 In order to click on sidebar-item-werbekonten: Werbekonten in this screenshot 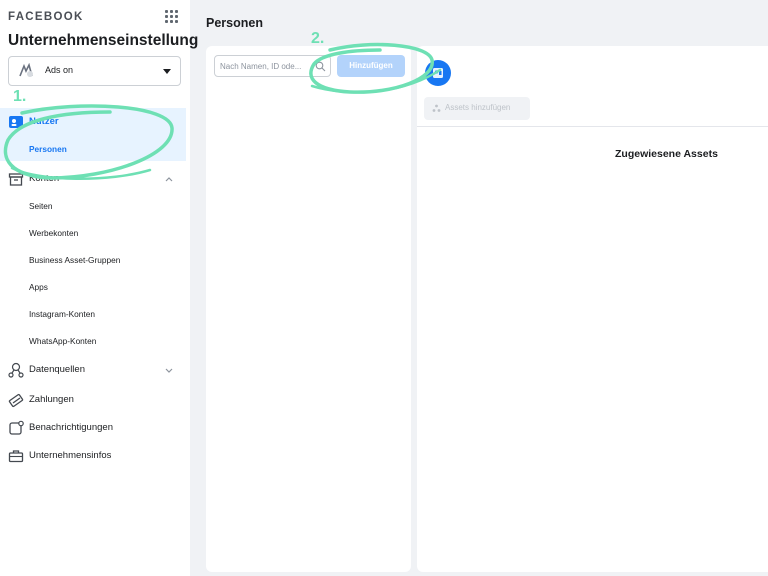, I will do `click(53, 233)`.